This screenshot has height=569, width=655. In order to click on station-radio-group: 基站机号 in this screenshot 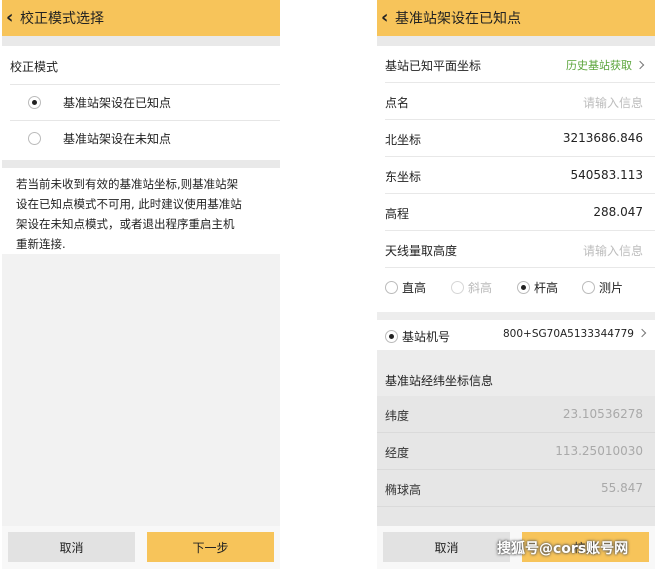, I will do `click(417, 336)`.